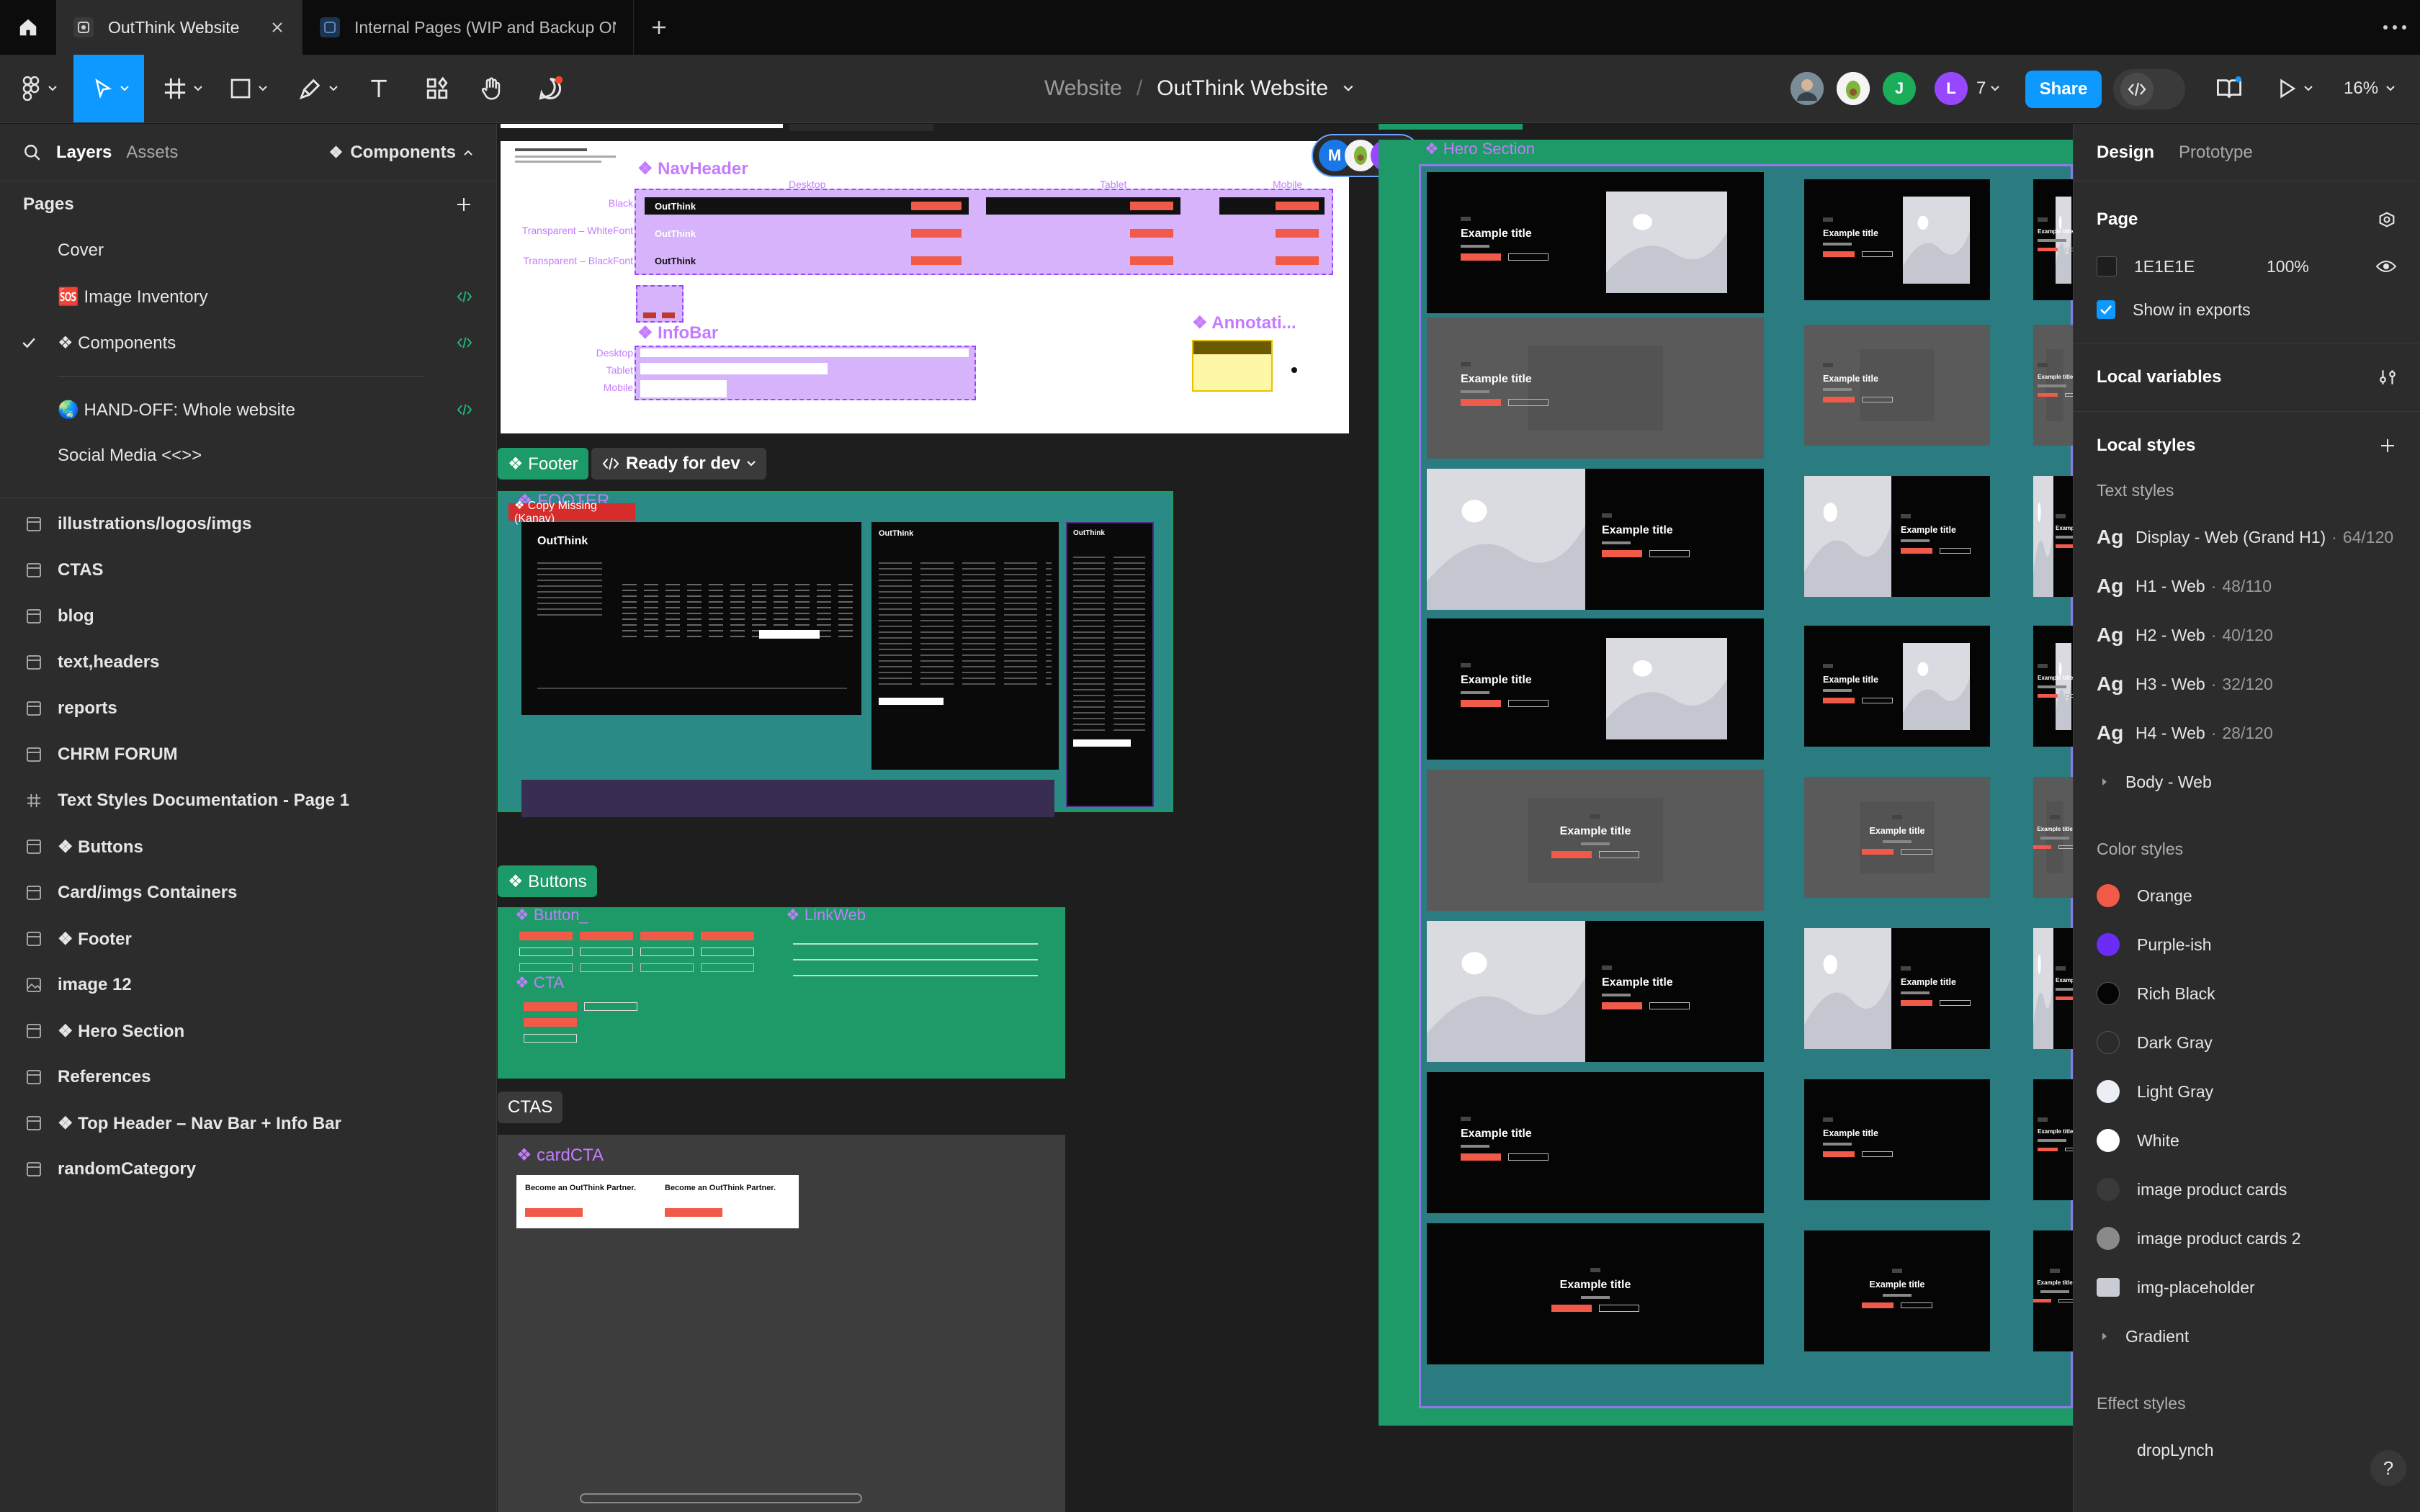 The image size is (2420, 1512). I want to click on navbar-tablet-blackfont, so click(1083, 260).